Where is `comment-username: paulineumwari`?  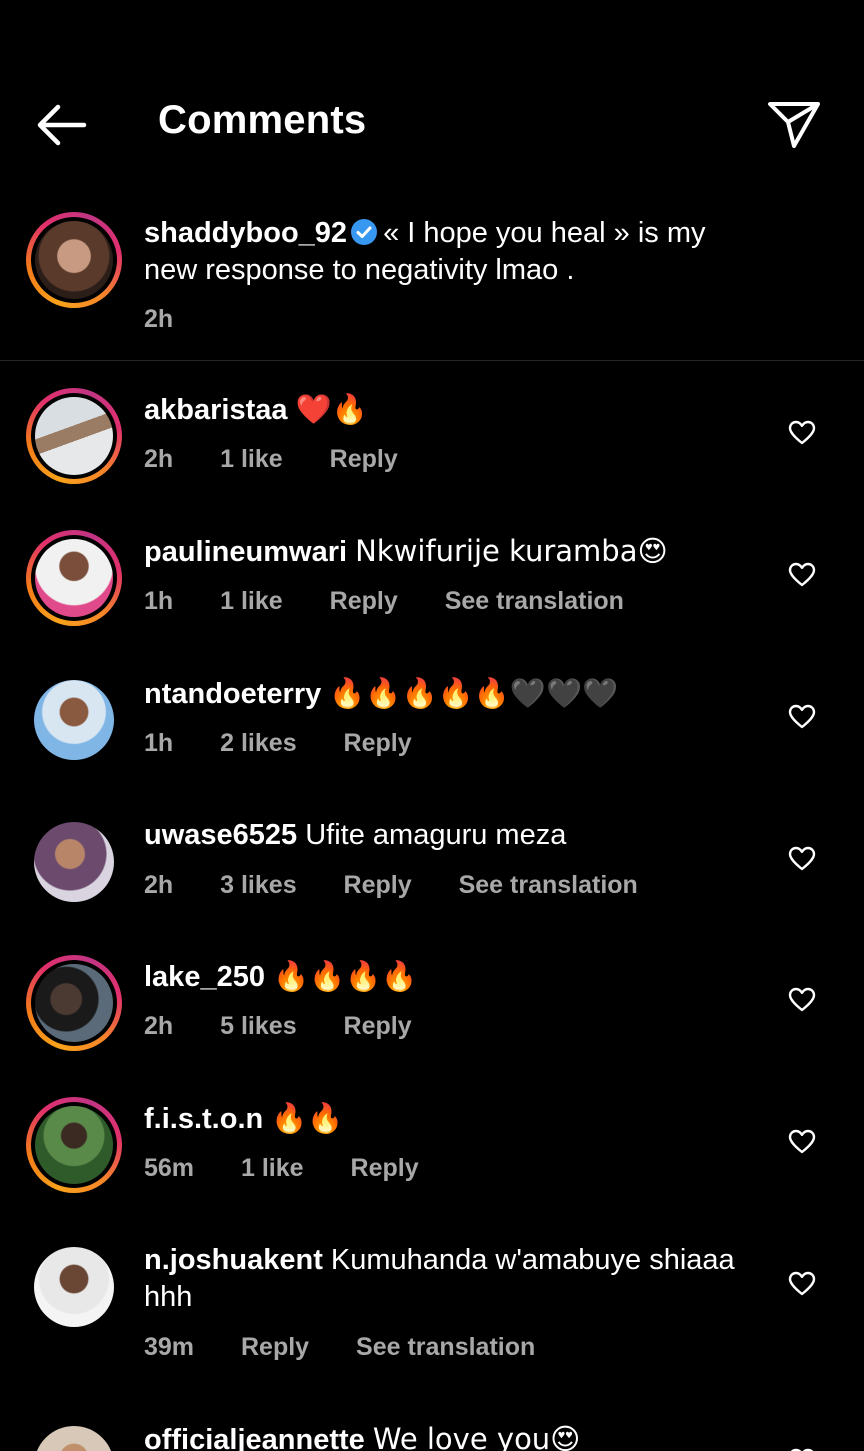 comment-username: paulineumwari is located at coordinates (245, 552).